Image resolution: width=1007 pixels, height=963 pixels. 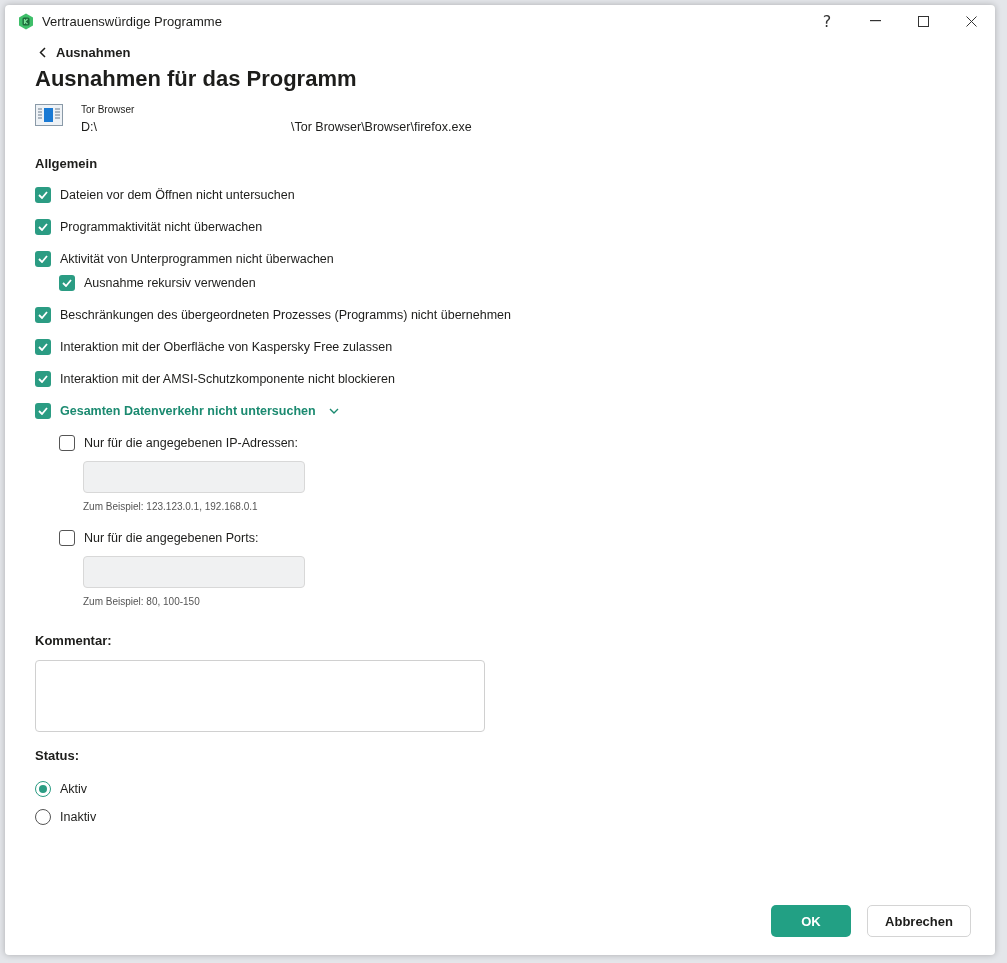 What do you see at coordinates (191, 443) in the screenshot?
I see `option-label: Nur für die angegebenen IP-Adressen:` at bounding box center [191, 443].